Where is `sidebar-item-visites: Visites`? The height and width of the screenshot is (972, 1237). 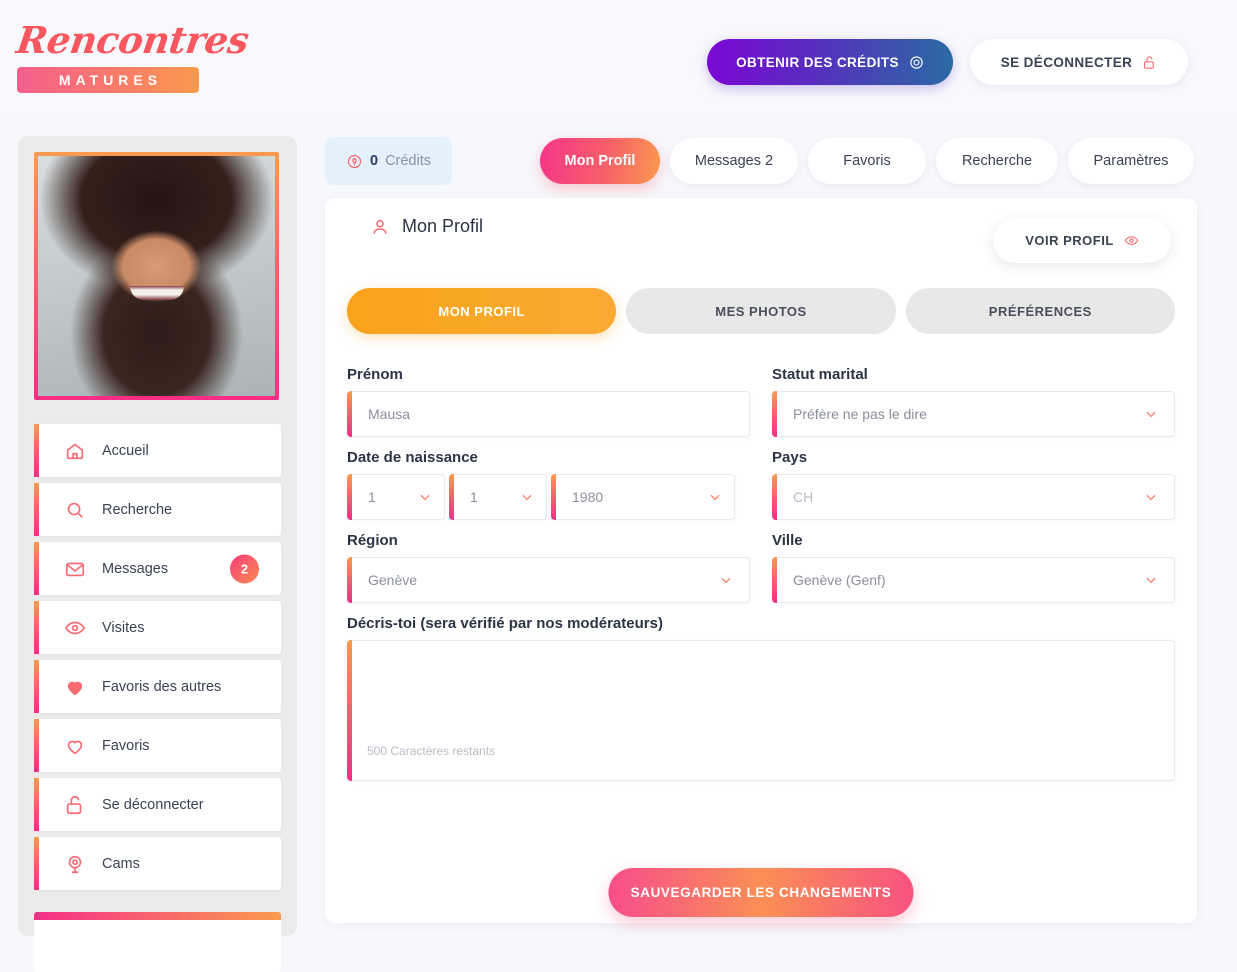 sidebar-item-visites: Visites is located at coordinates (157, 627).